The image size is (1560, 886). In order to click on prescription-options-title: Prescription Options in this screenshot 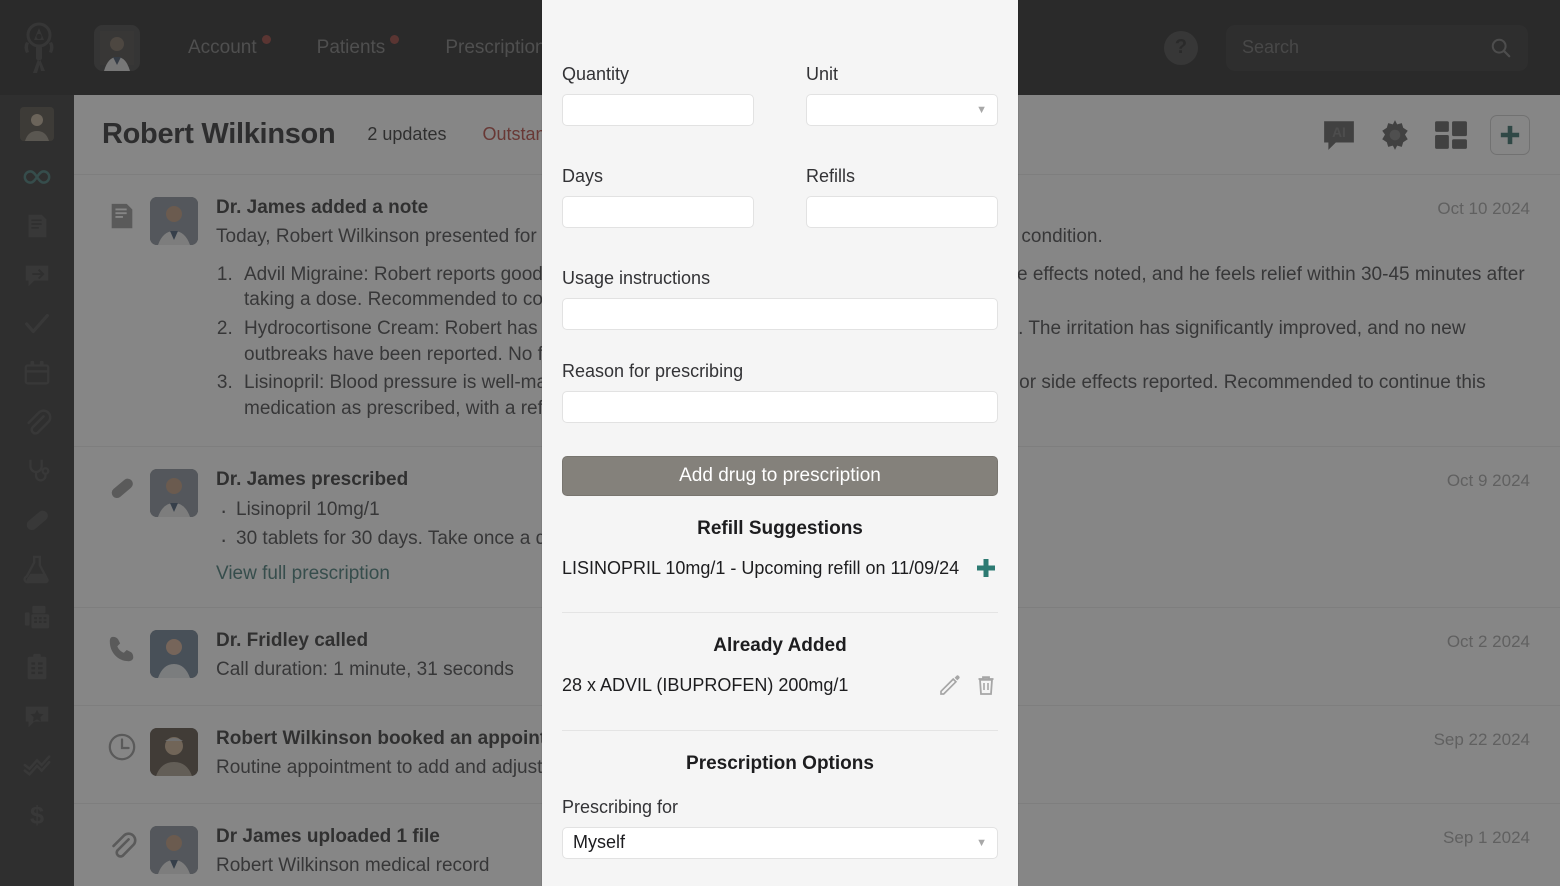, I will do `click(780, 763)`.